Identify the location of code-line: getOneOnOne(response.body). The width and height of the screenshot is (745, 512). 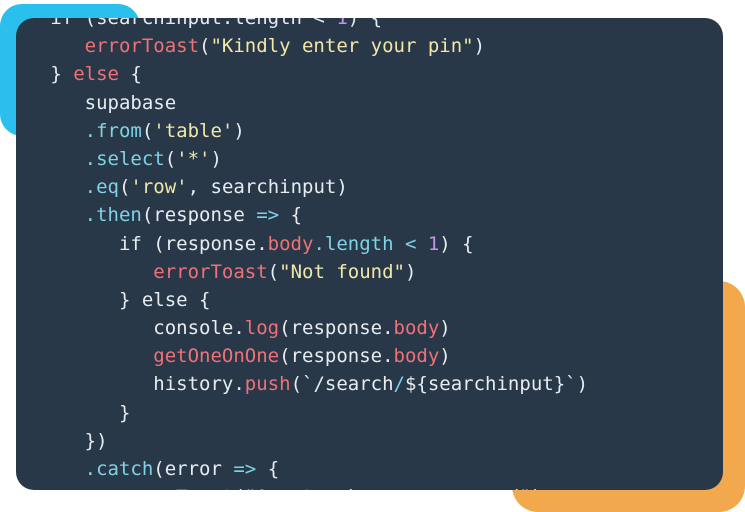
(302, 356).